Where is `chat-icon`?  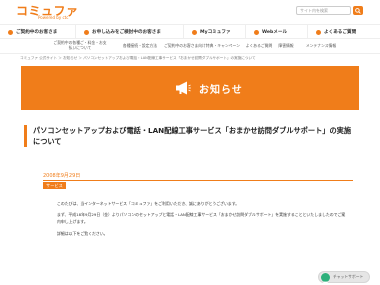
chat-icon is located at coordinates (325, 278).